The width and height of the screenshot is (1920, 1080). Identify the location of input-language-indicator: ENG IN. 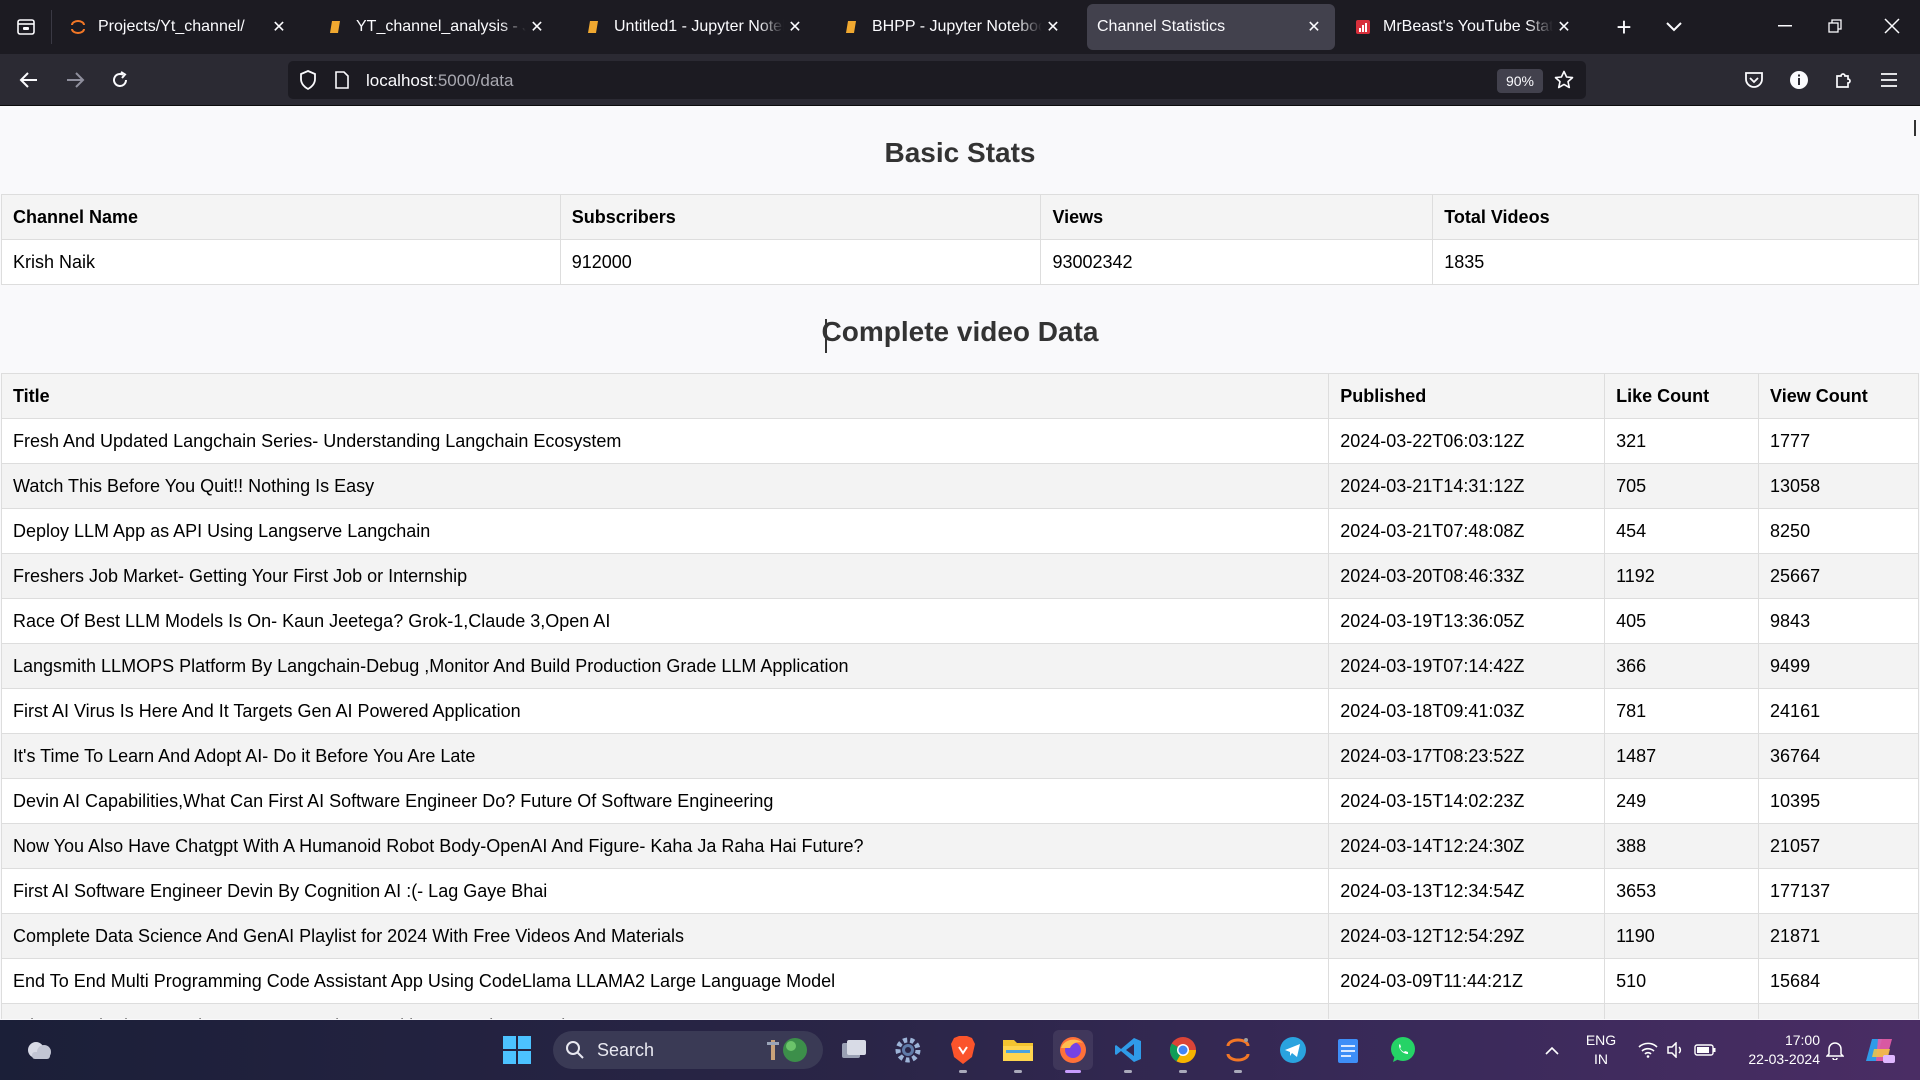
(1601, 1050).